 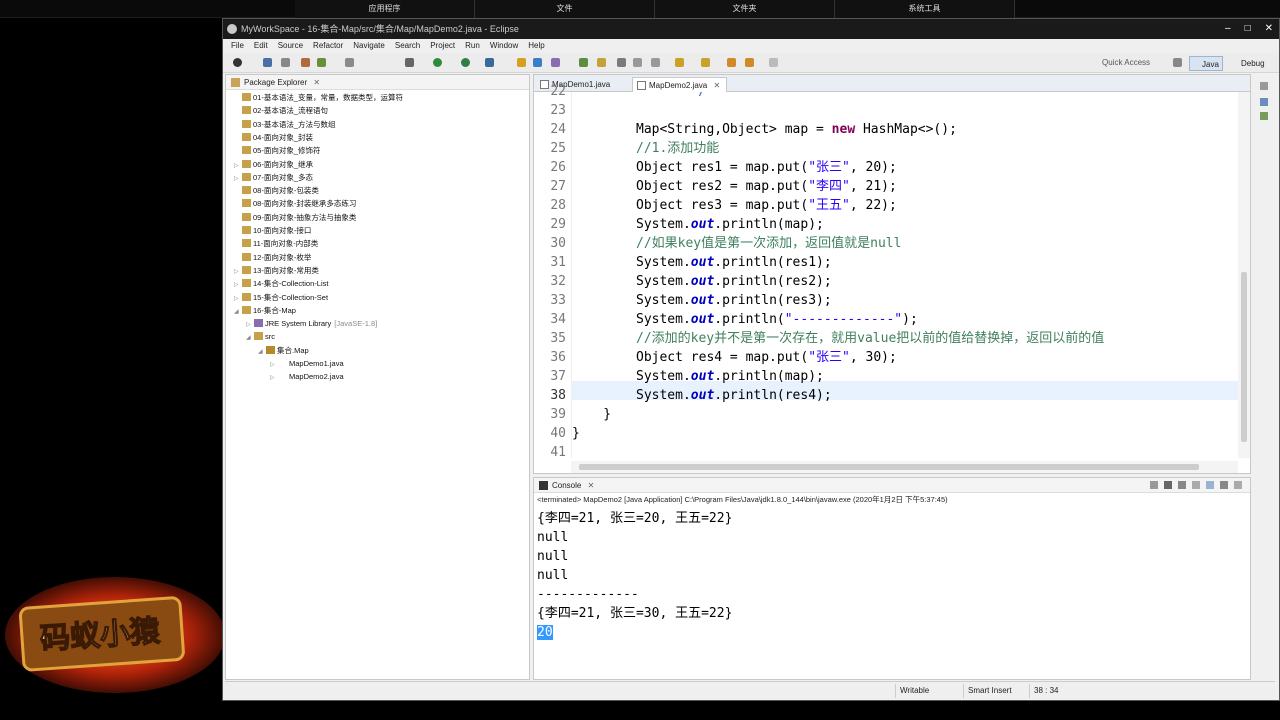 I want to click on project-item: ▷ 06-面向对象_继承, so click(x=273, y=164).